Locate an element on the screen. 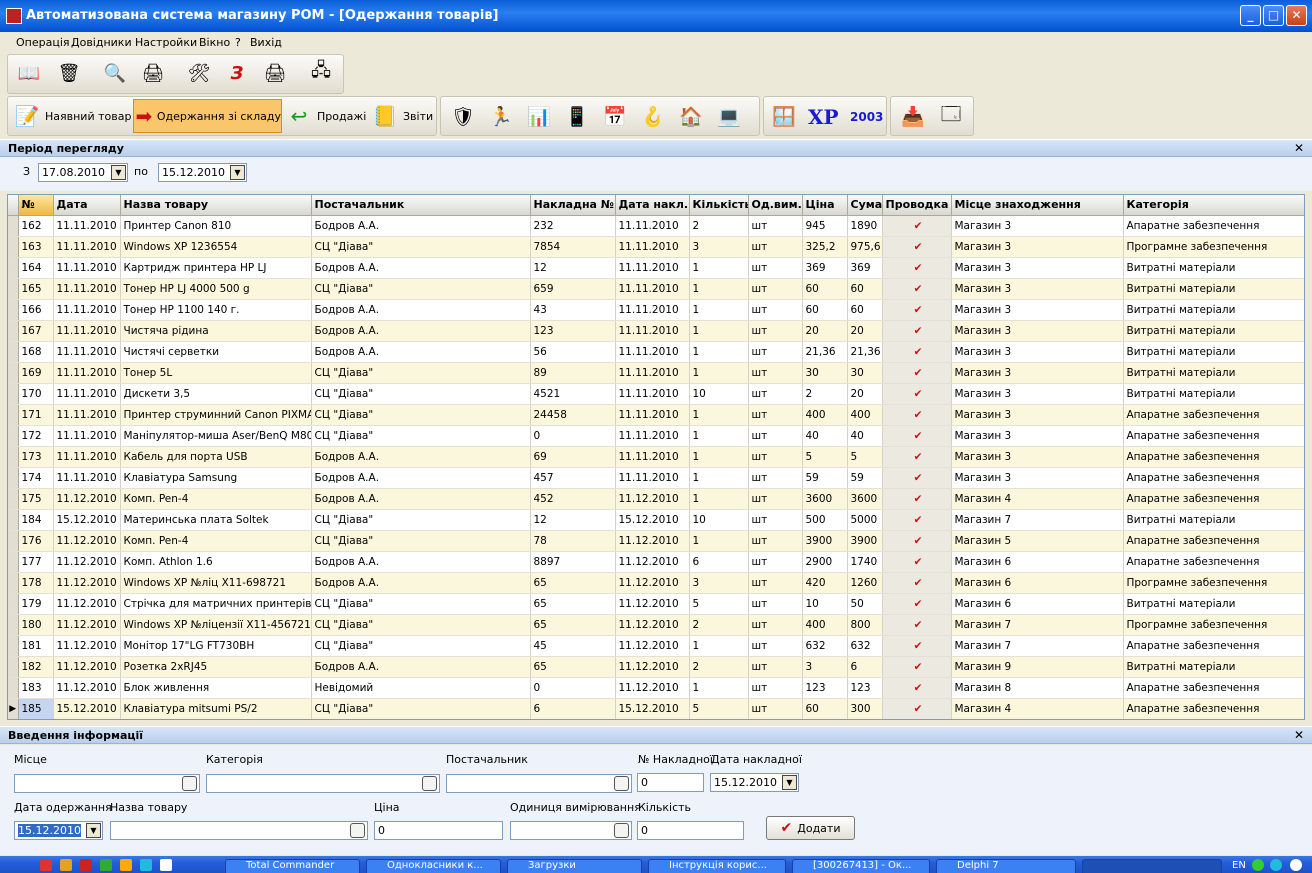  money-man-icon: 🏃 is located at coordinates (501, 116).